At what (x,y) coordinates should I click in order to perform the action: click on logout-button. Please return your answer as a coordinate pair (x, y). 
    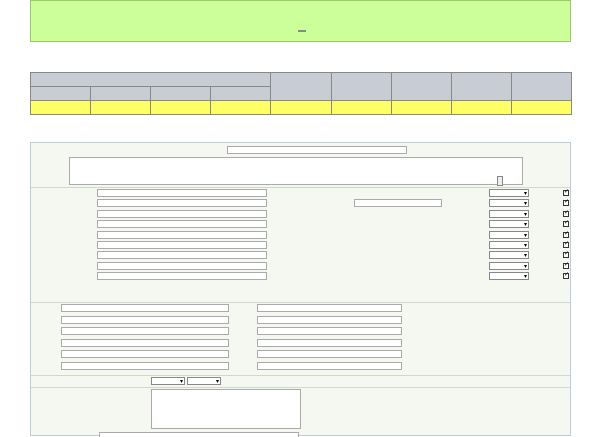
    Looking at the image, I should click on (302, 31).